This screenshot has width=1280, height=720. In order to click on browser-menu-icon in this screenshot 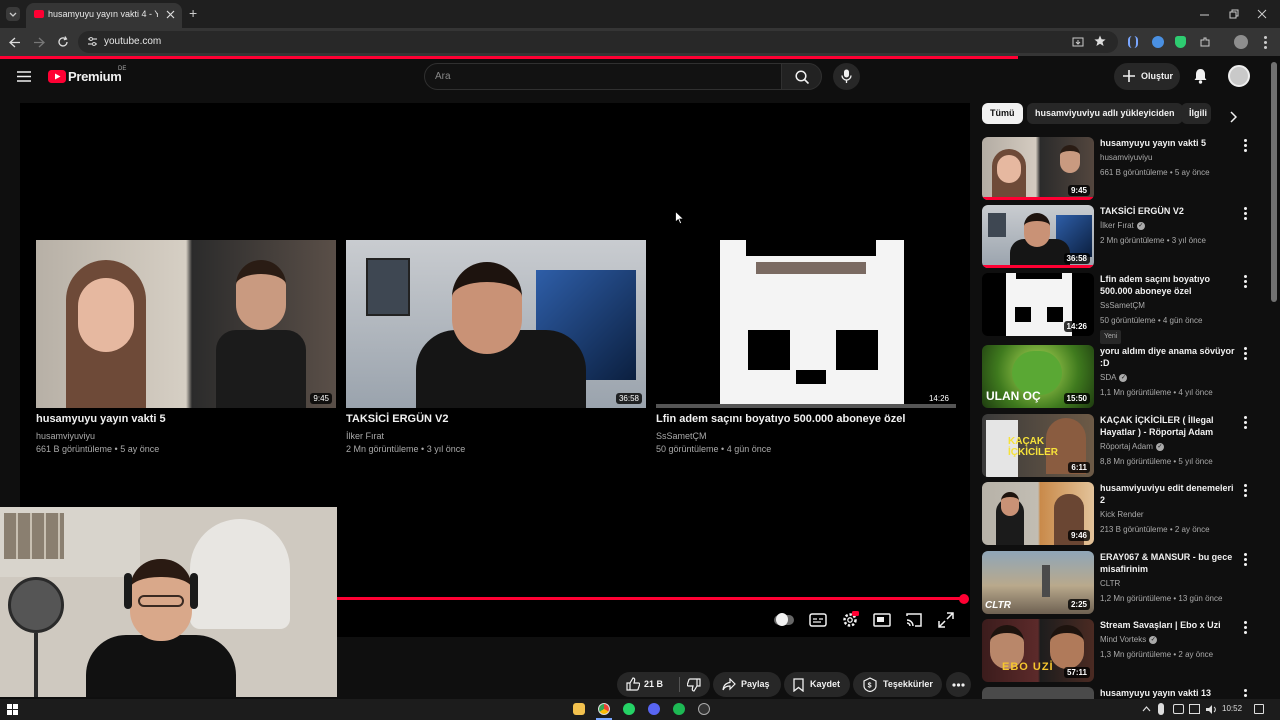, I will do `click(1266, 43)`.